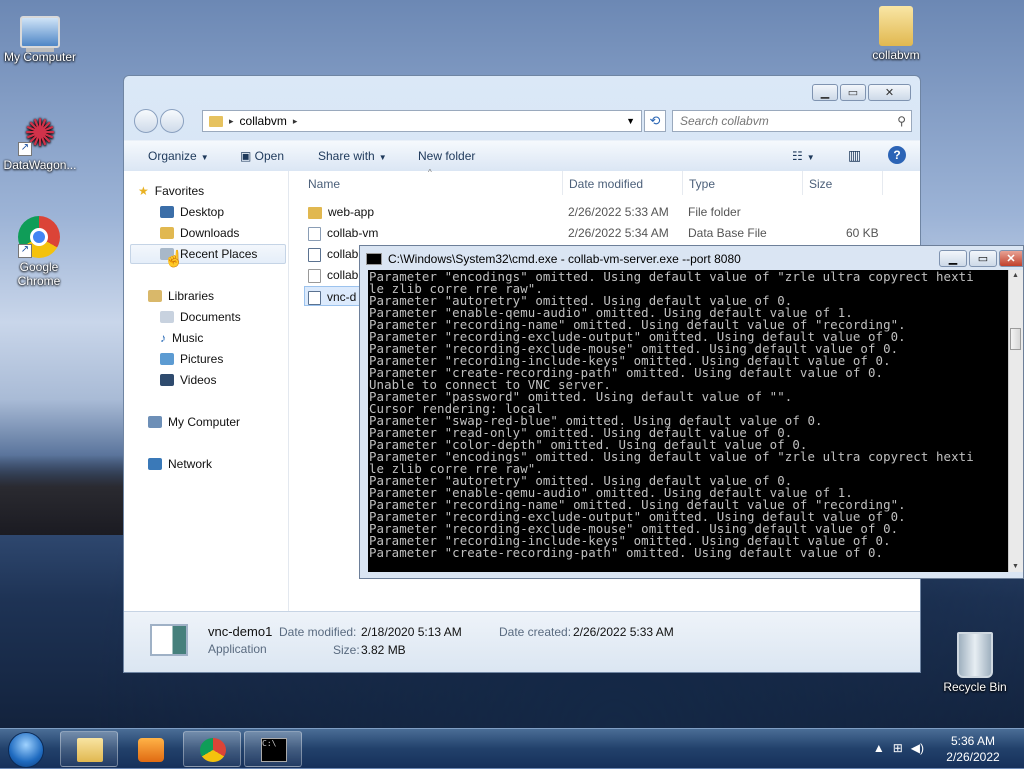 This screenshot has height=769, width=1024. What do you see at coordinates (854, 155) in the screenshot?
I see `preview-pane-icon: ▥` at bounding box center [854, 155].